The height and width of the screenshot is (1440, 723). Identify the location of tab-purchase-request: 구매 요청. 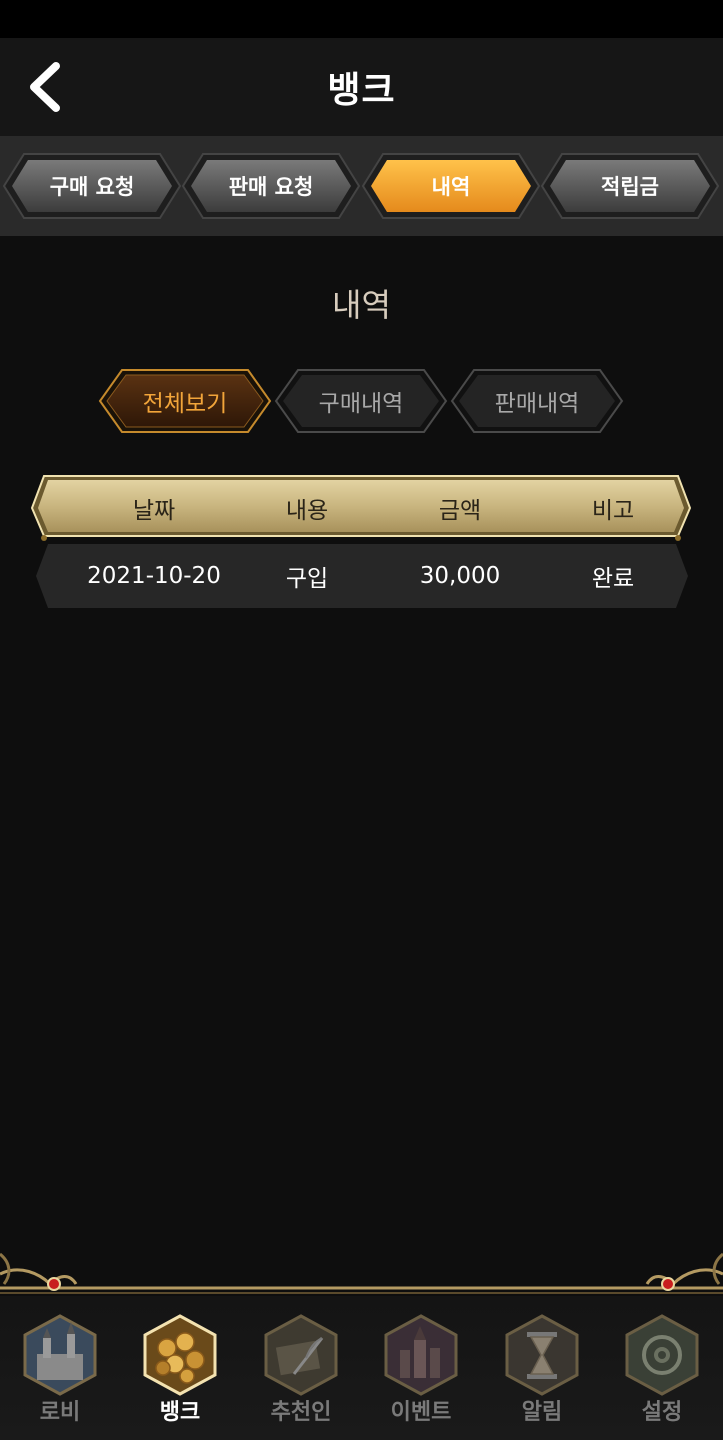
(92, 186).